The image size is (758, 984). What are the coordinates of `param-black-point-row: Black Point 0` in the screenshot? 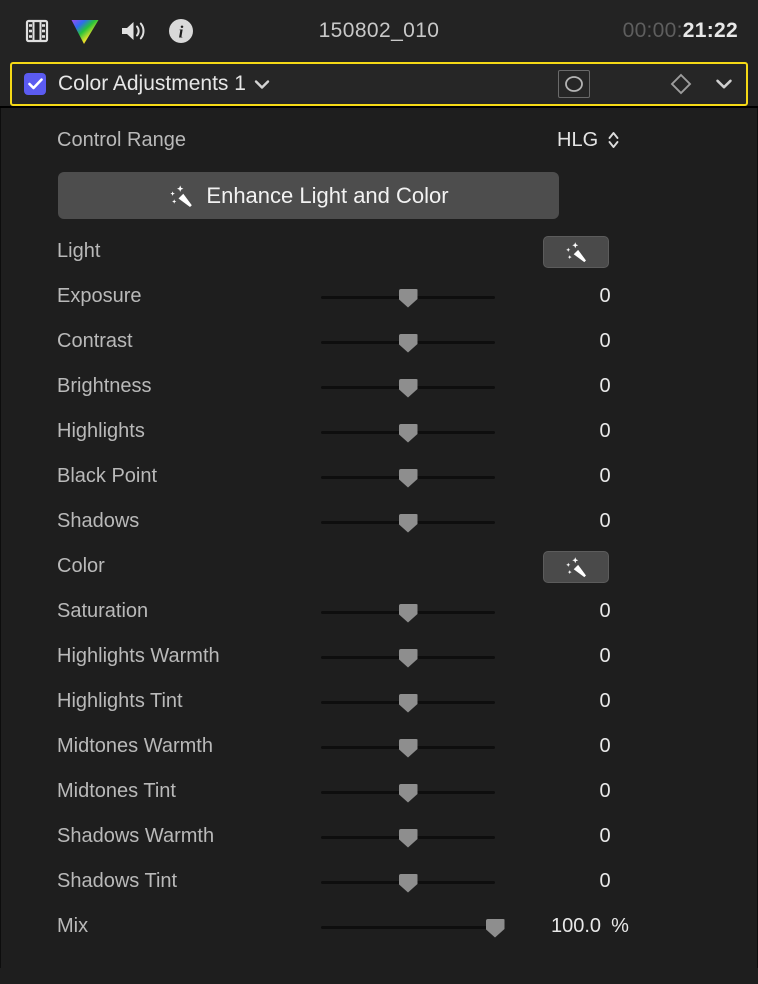 It's located at (379, 476).